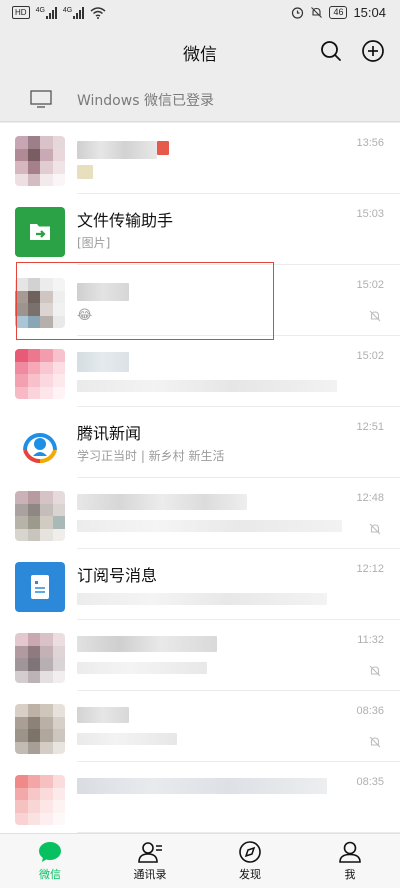 The image size is (400, 888). I want to click on signal-indicator-2: 4G, so click(74, 12).